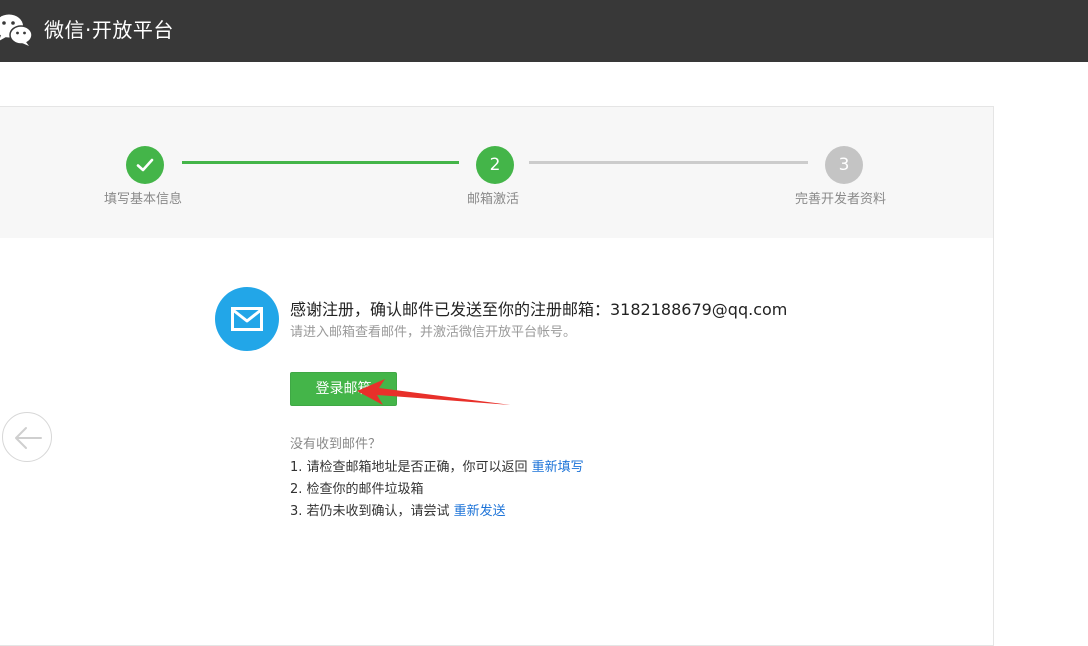 This screenshot has width=1088, height=646. What do you see at coordinates (493, 199) in the screenshot?
I see `step-2-label: 邮箱激活` at bounding box center [493, 199].